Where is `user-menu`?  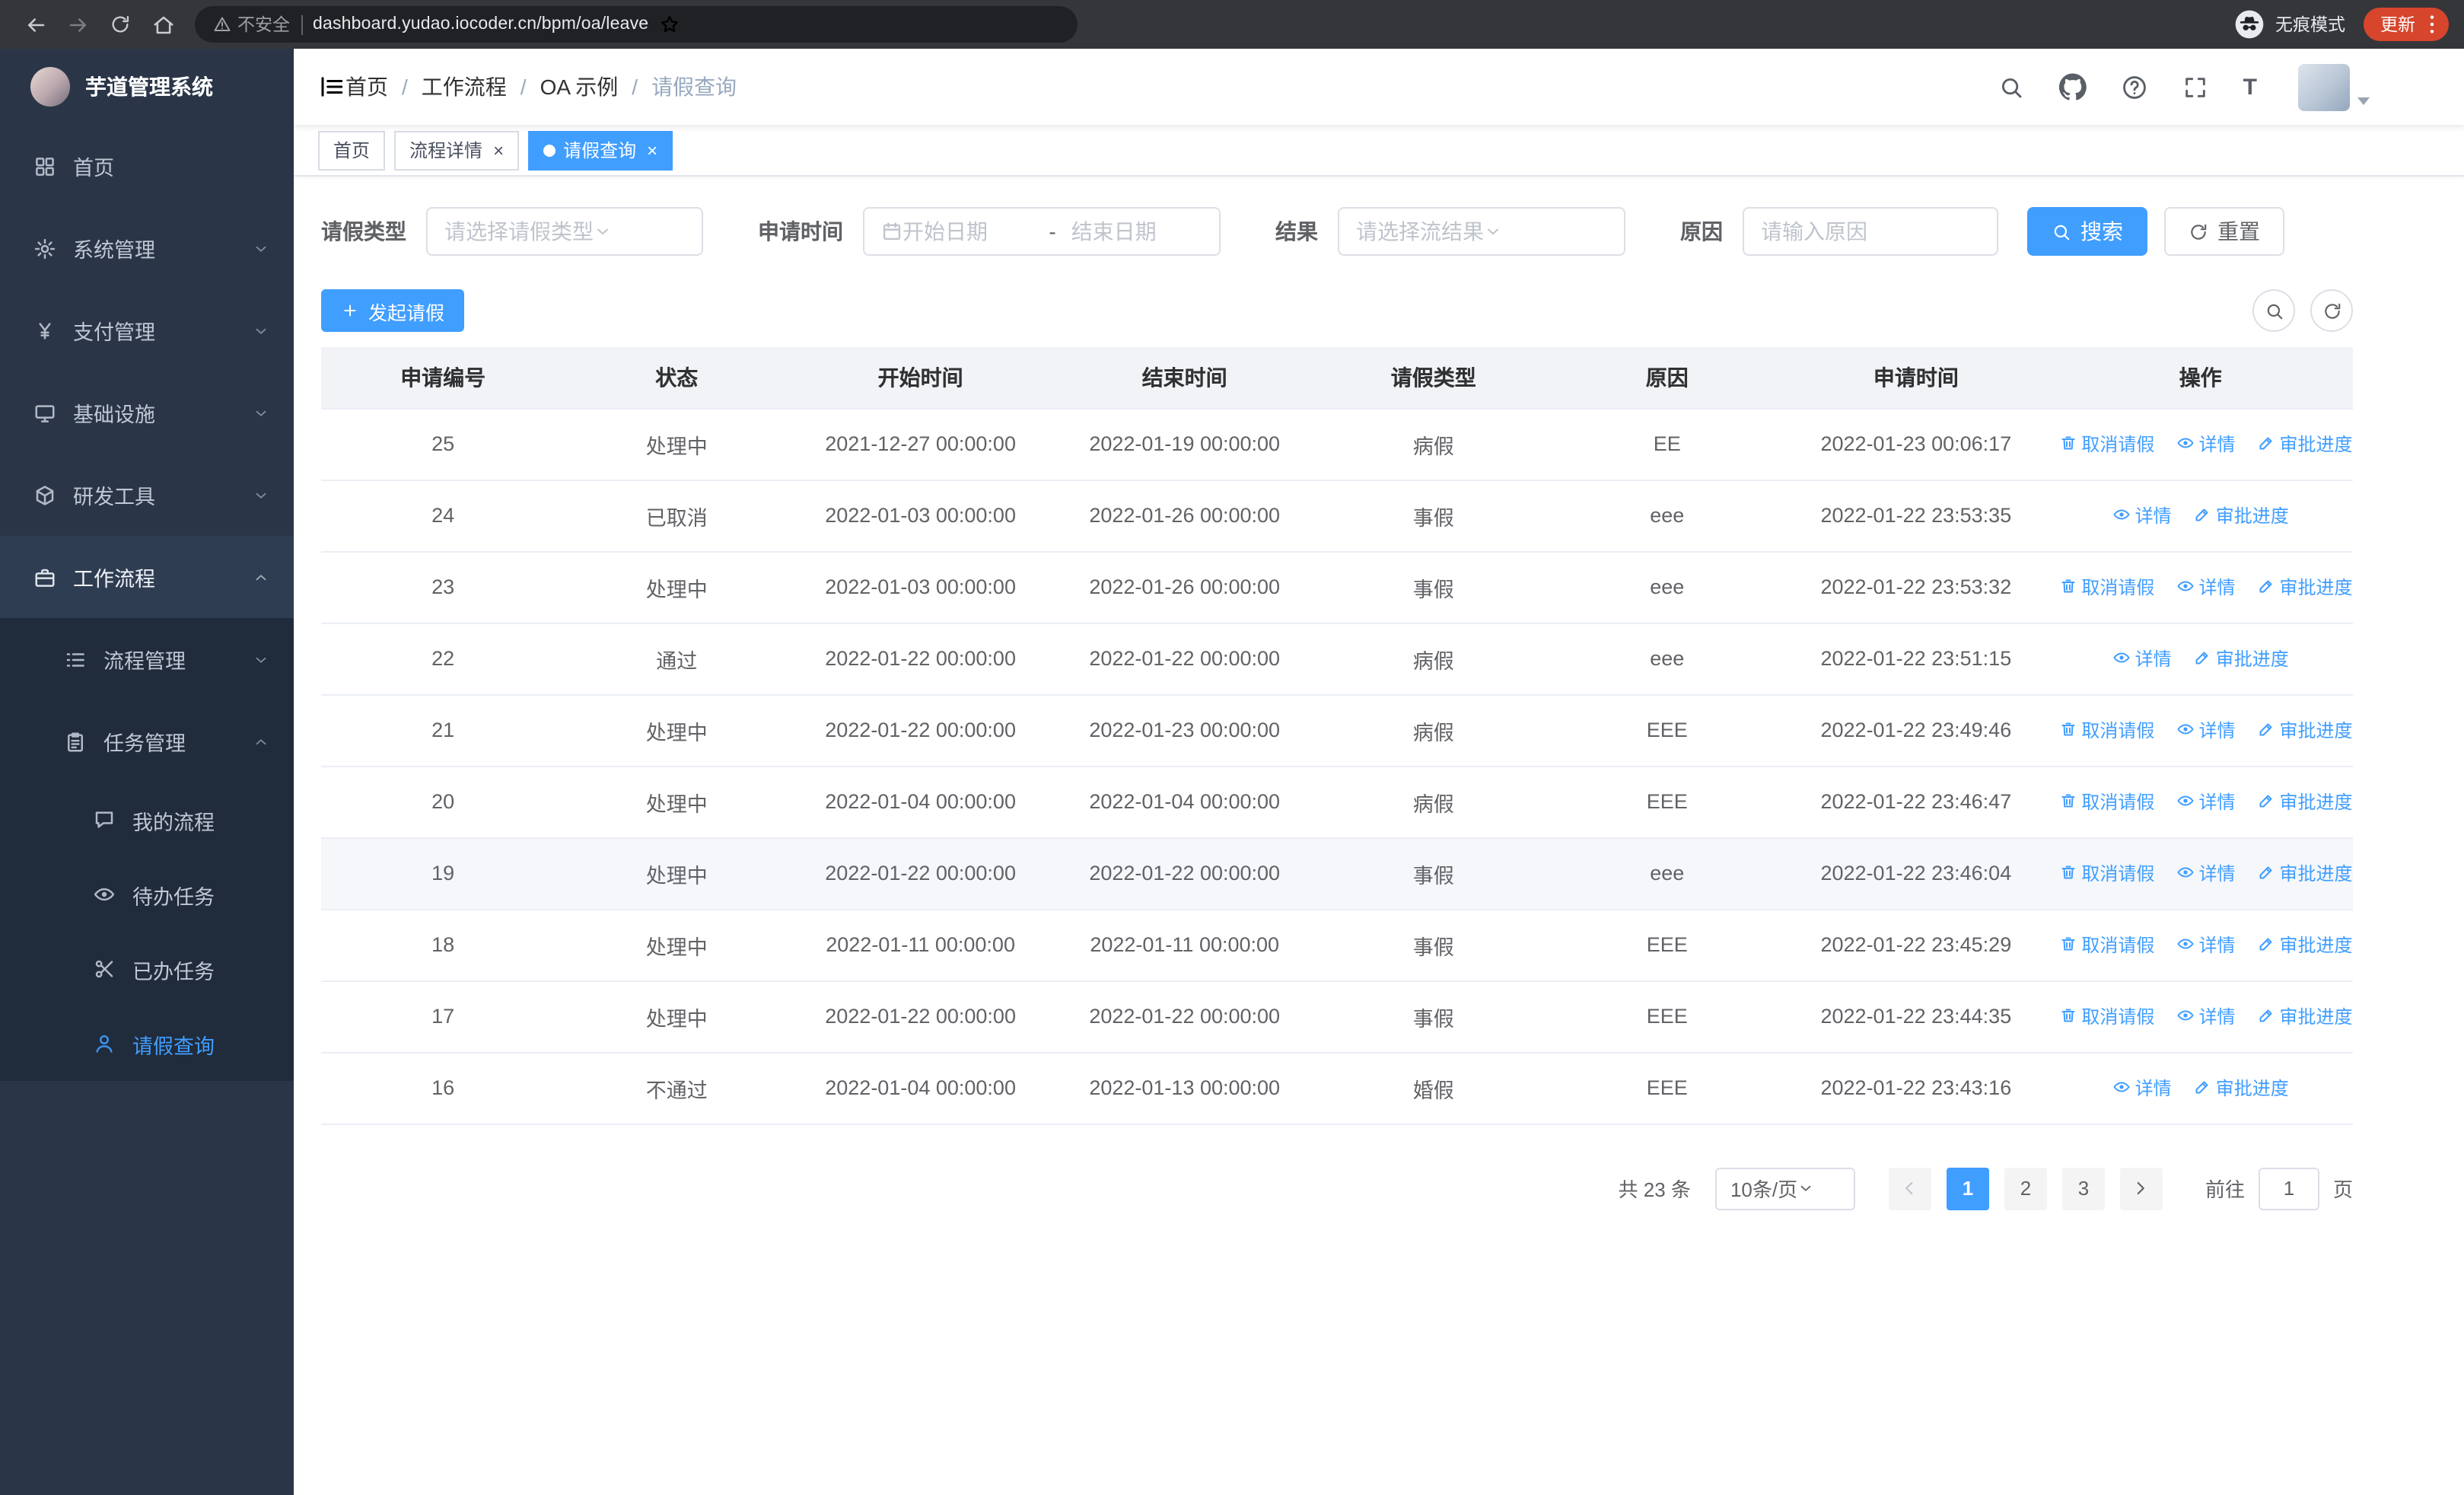
user-menu is located at coordinates (2334, 87).